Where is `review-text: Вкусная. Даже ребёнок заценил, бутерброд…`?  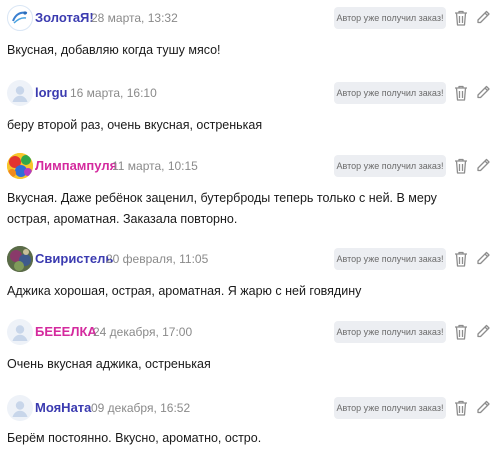 review-text: Вкусная. Даже ребёнок заценил, бутерброд… is located at coordinates (222, 208).